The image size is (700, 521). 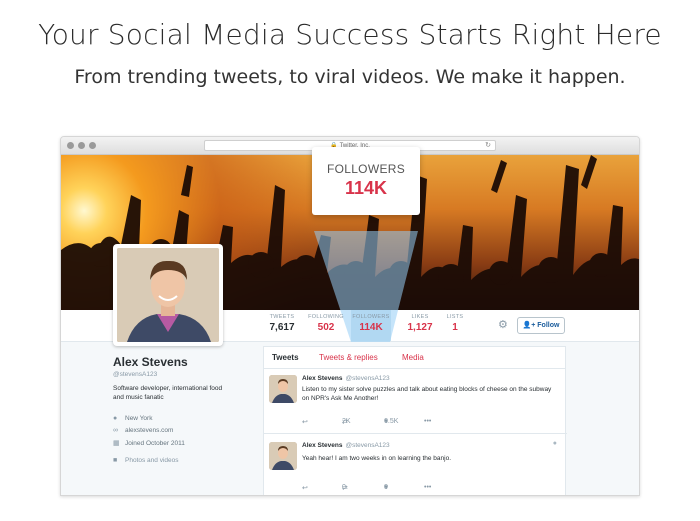 What do you see at coordinates (455, 327) in the screenshot?
I see `stat-value: 1` at bounding box center [455, 327].